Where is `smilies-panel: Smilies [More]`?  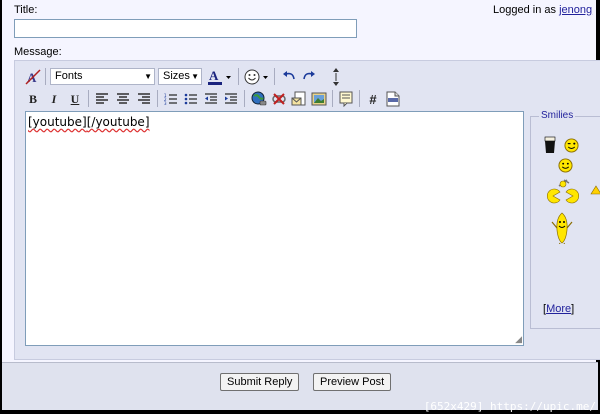
smilies-panel: Smilies [More] is located at coordinates (565, 219).